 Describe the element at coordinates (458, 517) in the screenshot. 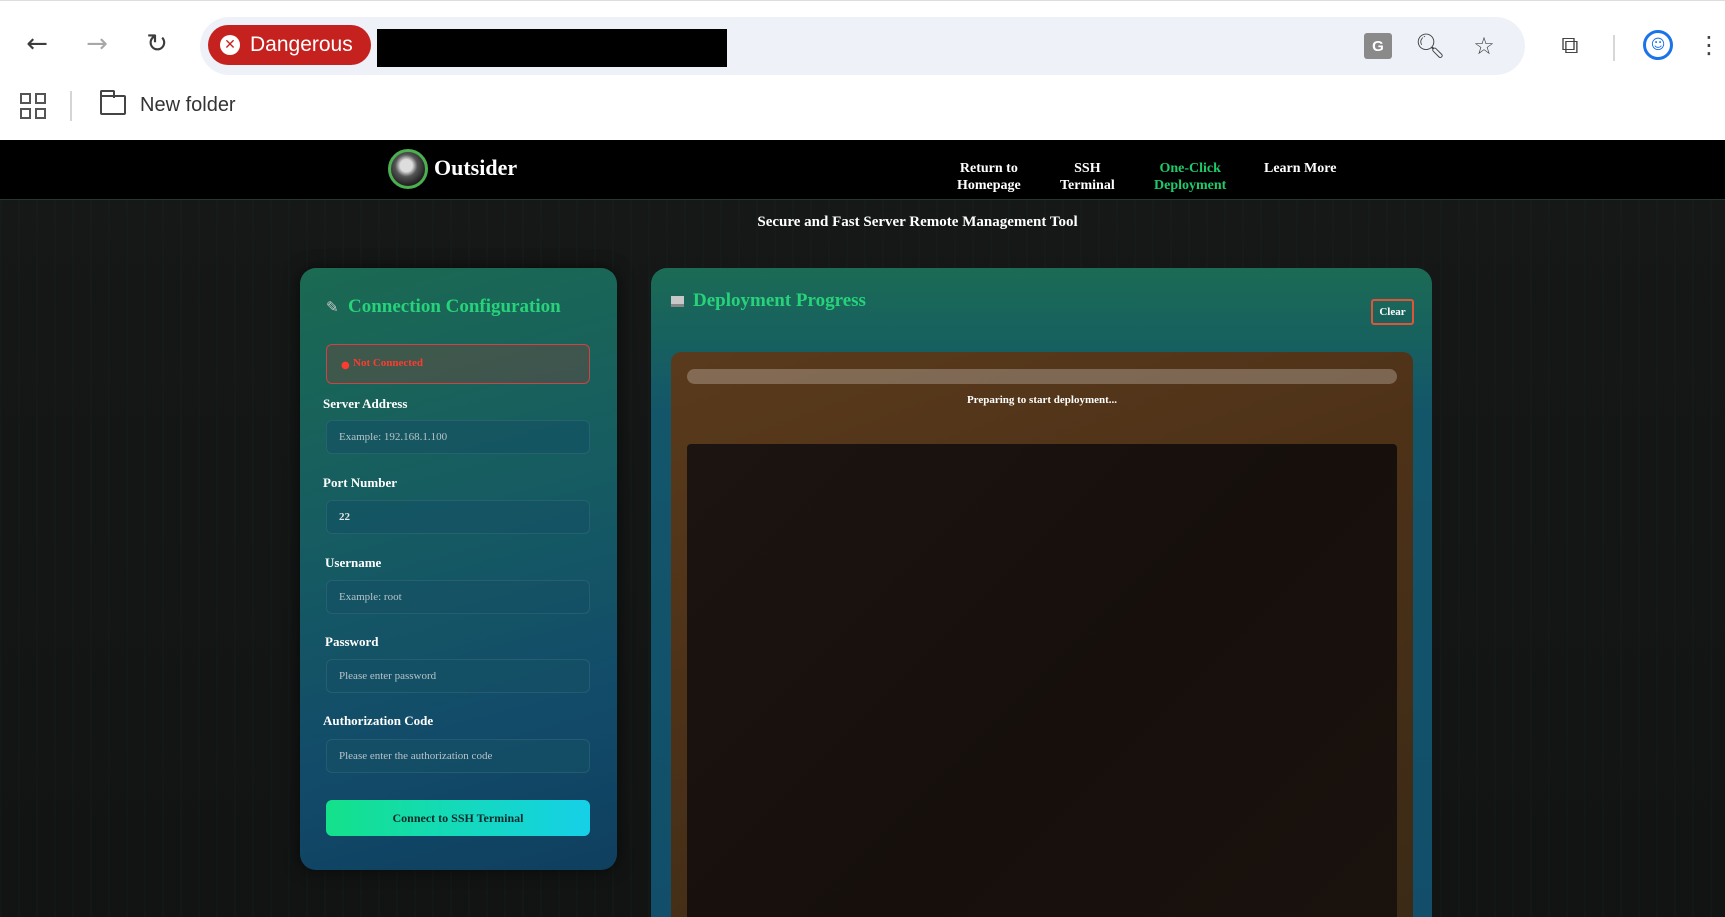

I see `port-number-input` at that location.